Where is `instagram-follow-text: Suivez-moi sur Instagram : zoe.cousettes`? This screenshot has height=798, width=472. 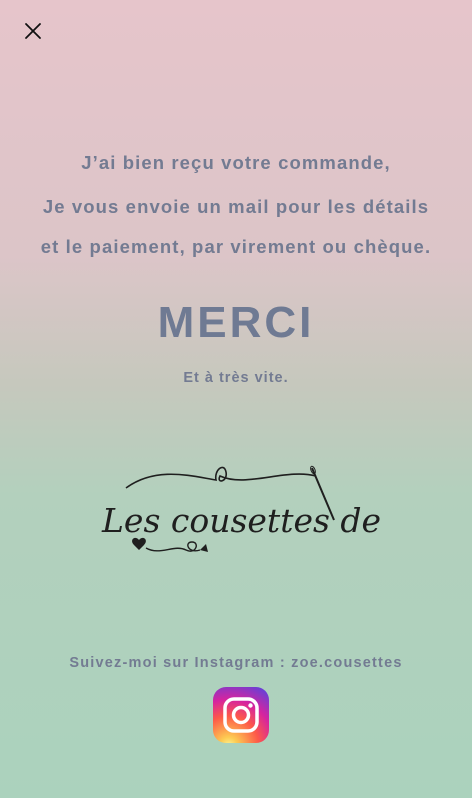
instagram-follow-text: Suivez-moi sur Instagram : zoe.cousettes is located at coordinates (236, 663).